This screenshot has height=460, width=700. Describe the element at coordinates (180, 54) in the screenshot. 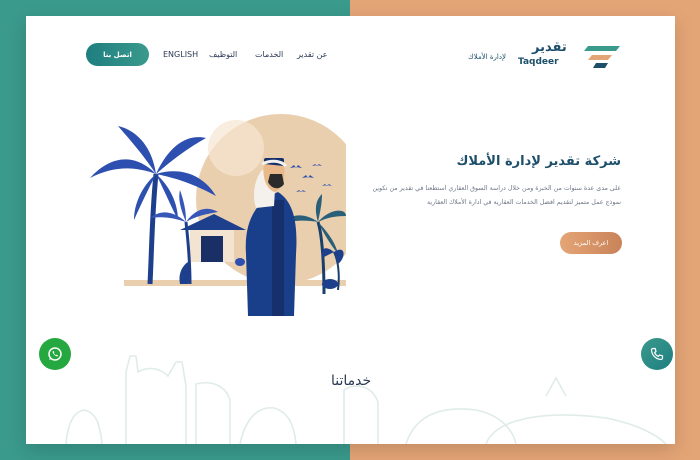

I see `nav-english: ENGLISH` at that location.